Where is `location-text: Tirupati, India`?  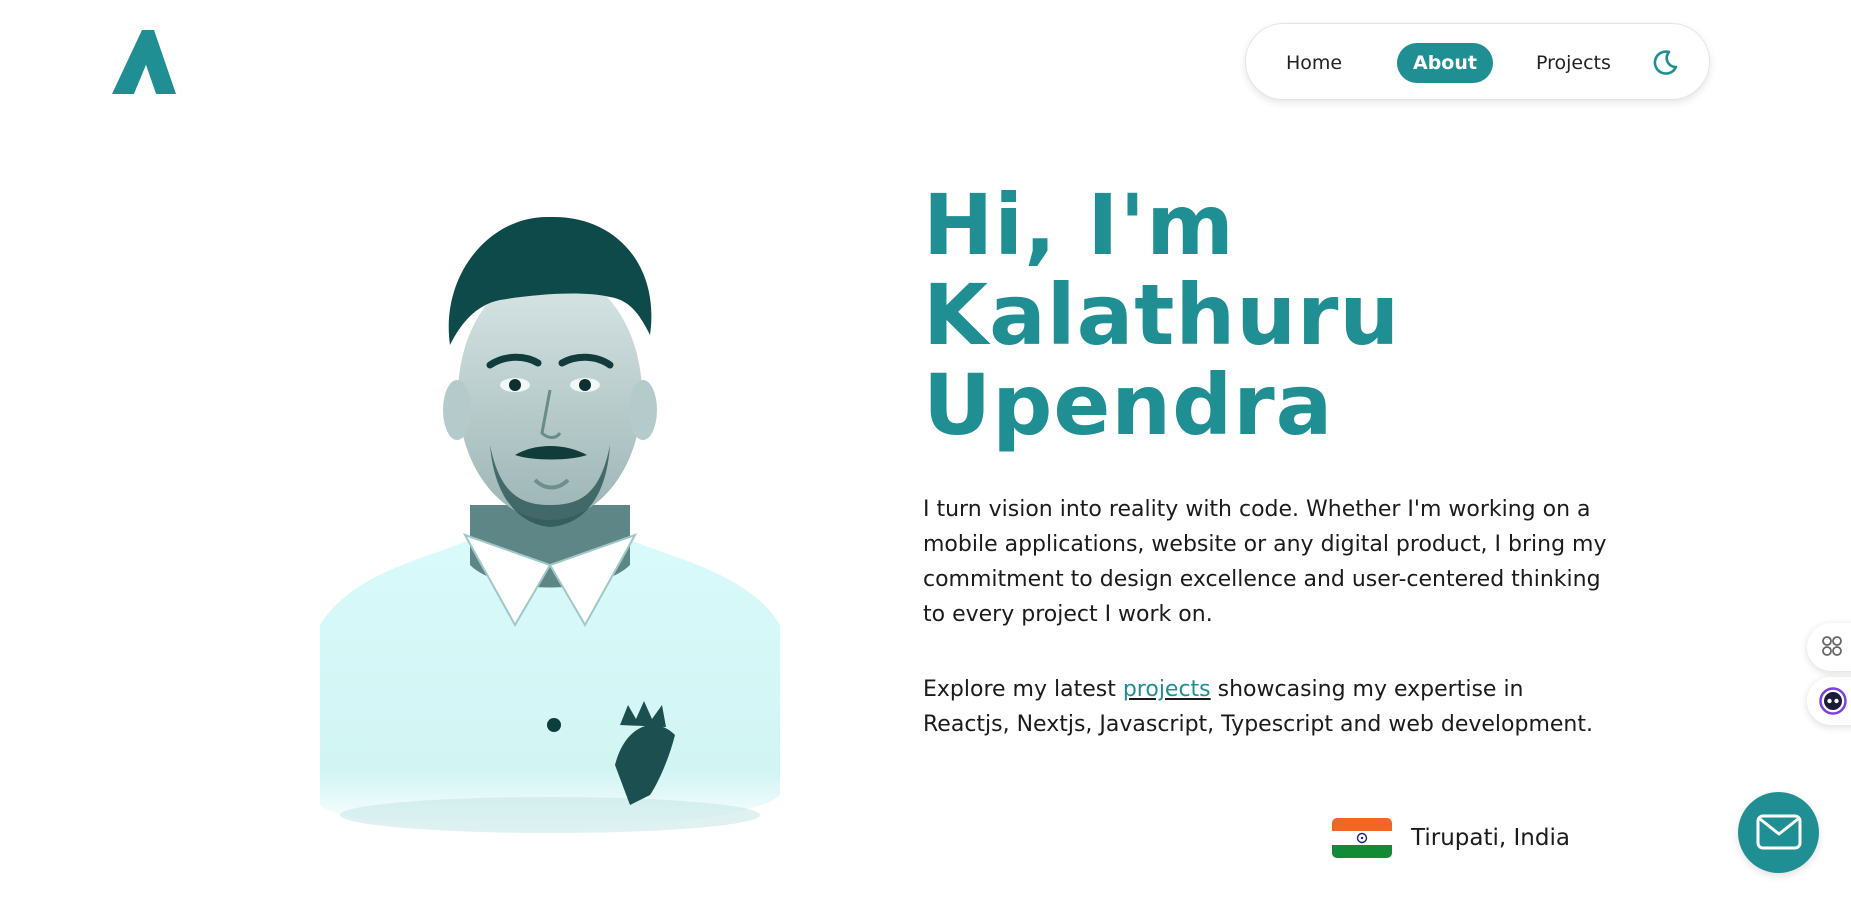 location-text: Tirupati, India is located at coordinates (1490, 838).